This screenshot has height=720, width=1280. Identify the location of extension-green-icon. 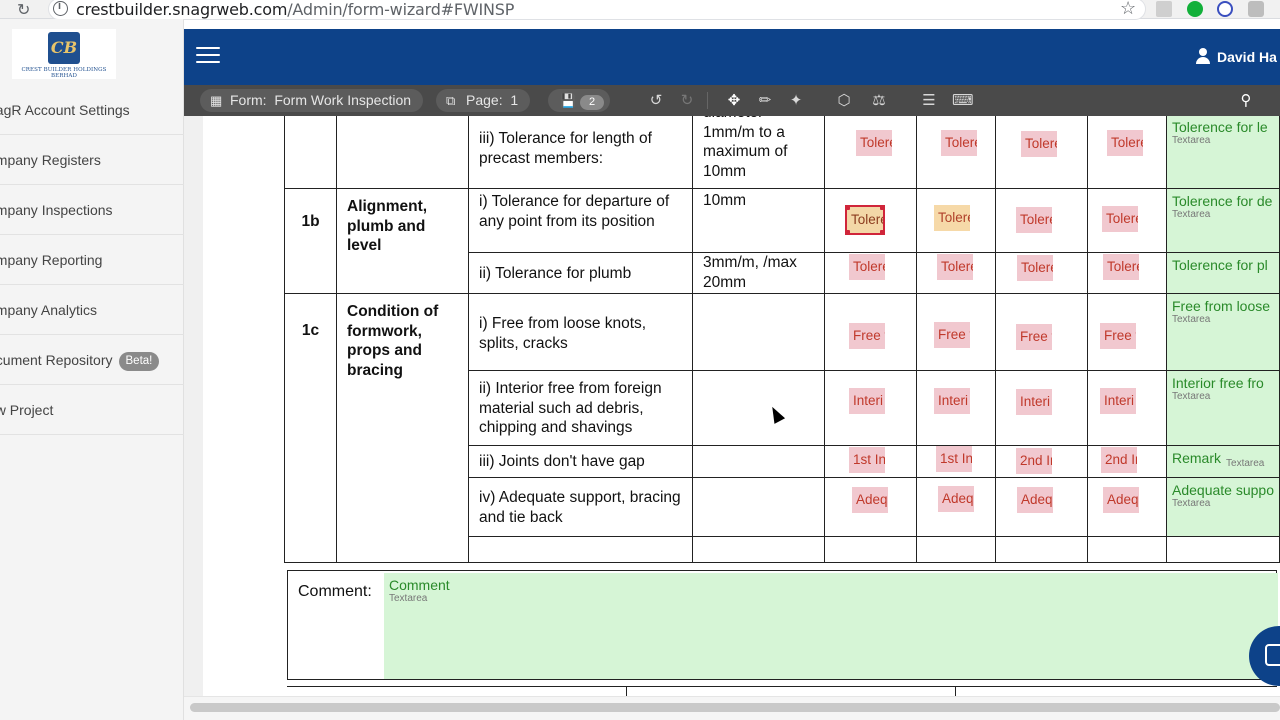
(1195, 9).